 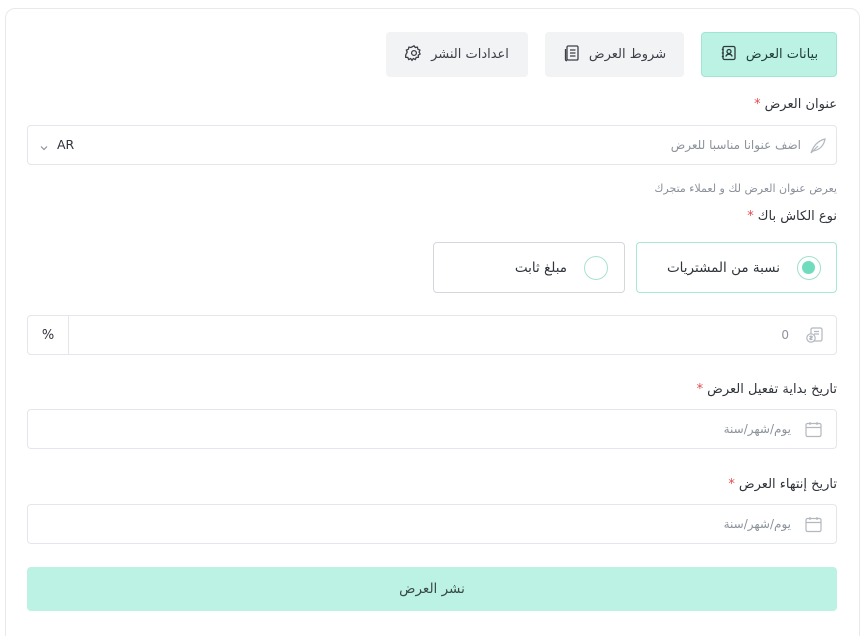 What do you see at coordinates (432, 429) in the screenshot?
I see `start-date-input: يوم/شهر/سنة` at bounding box center [432, 429].